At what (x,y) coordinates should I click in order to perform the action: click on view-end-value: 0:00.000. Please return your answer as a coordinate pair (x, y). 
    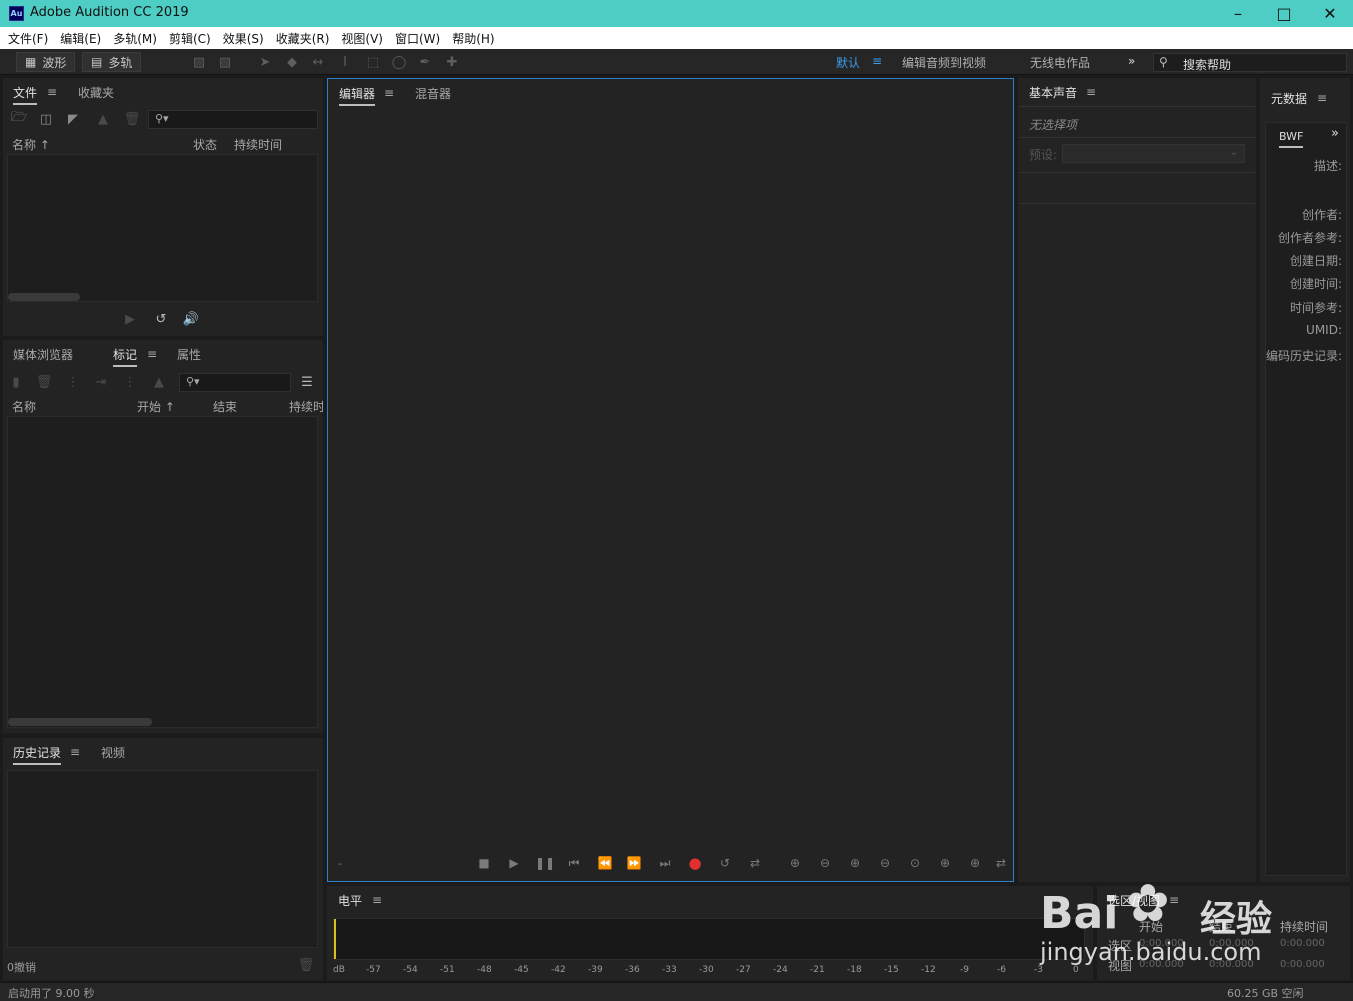
    Looking at the image, I should click on (1231, 964).